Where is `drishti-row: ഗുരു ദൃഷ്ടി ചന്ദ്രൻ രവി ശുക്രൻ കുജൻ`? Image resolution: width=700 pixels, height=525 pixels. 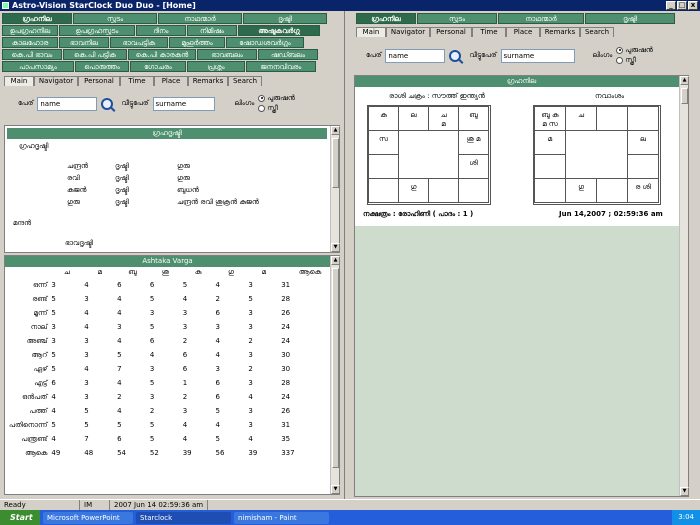
drishti-row: ഗുരു ദൃഷ്ടി ചന്ദ്രൻ രവി ശുക്രൻ കുജൻ is located at coordinates (192, 204).